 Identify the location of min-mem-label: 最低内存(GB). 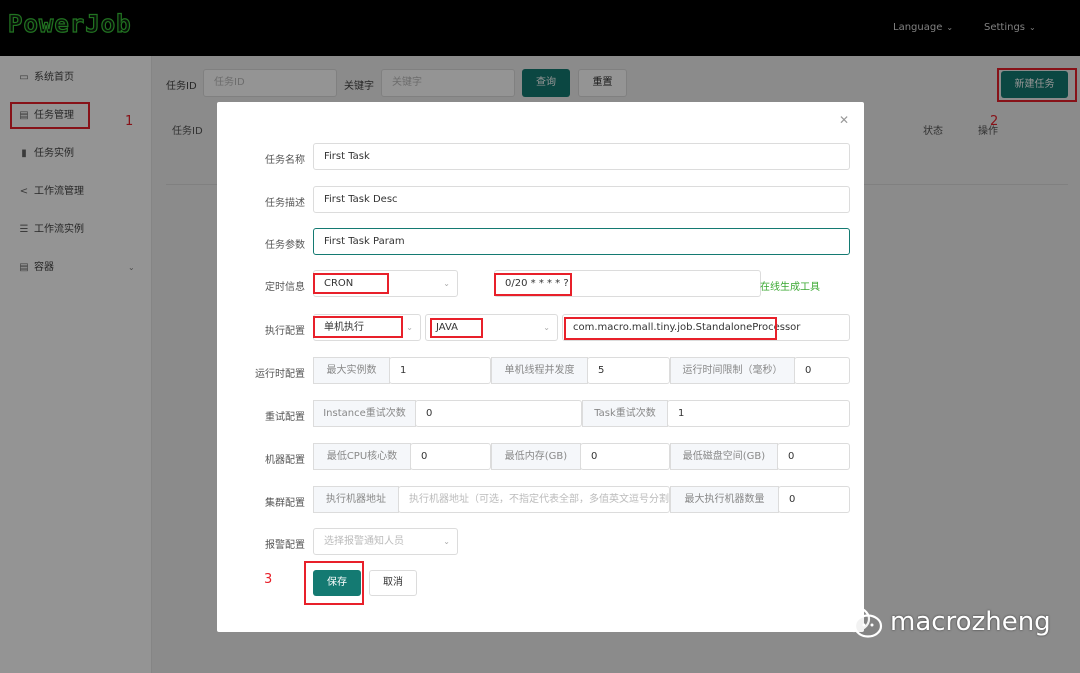
(536, 456).